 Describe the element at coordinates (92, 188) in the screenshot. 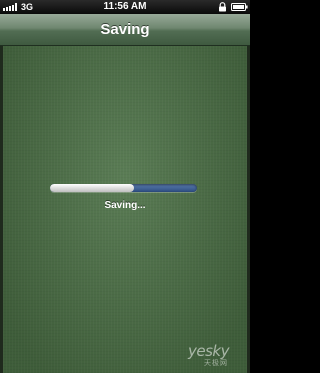

I see `progress-bar-fill` at that location.